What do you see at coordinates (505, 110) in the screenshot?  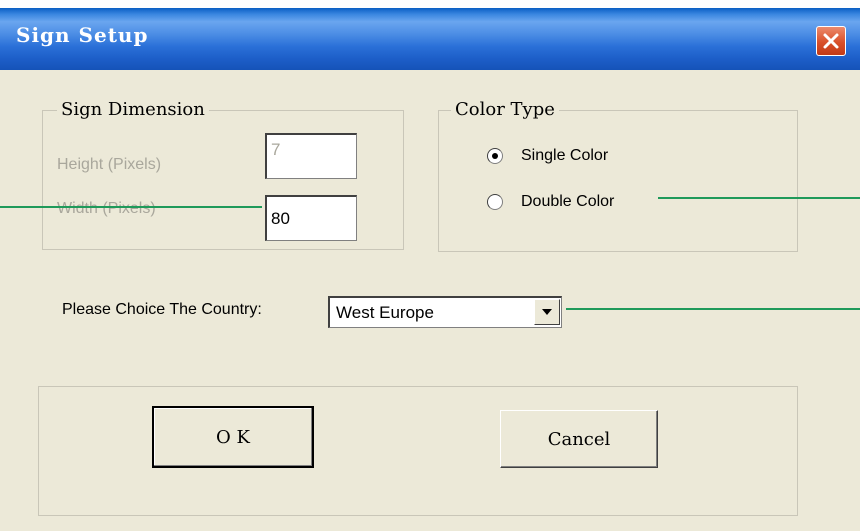 I see `color-type-group-label: Color Type` at bounding box center [505, 110].